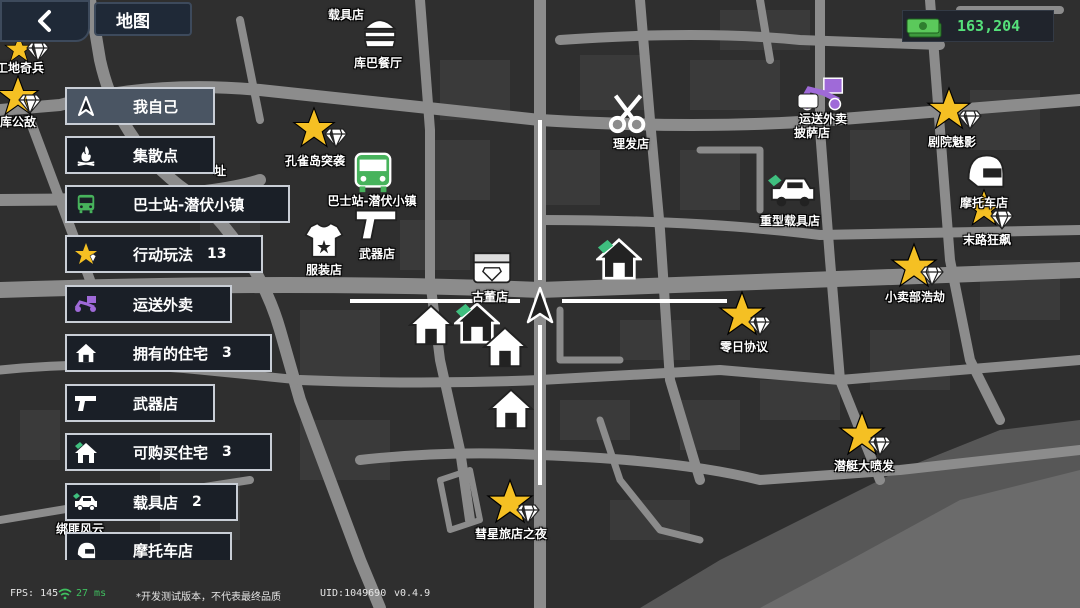 This screenshot has height=608, width=1080. What do you see at coordinates (378, 63) in the screenshot?
I see `map-label-burger: 库巴餐厅` at bounding box center [378, 63].